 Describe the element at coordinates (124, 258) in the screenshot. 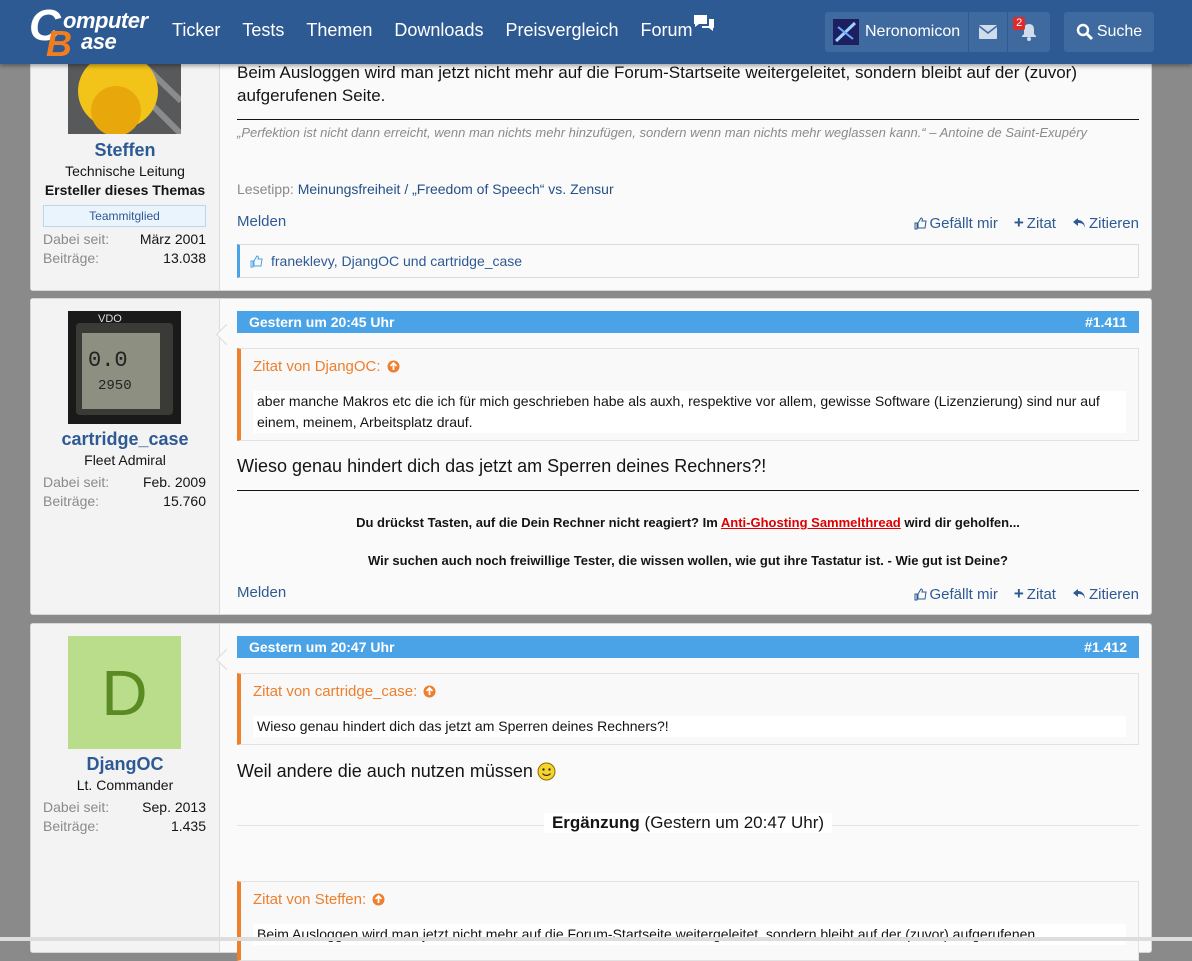

I see `posts-stat: Beiträge: 13.038` at that location.